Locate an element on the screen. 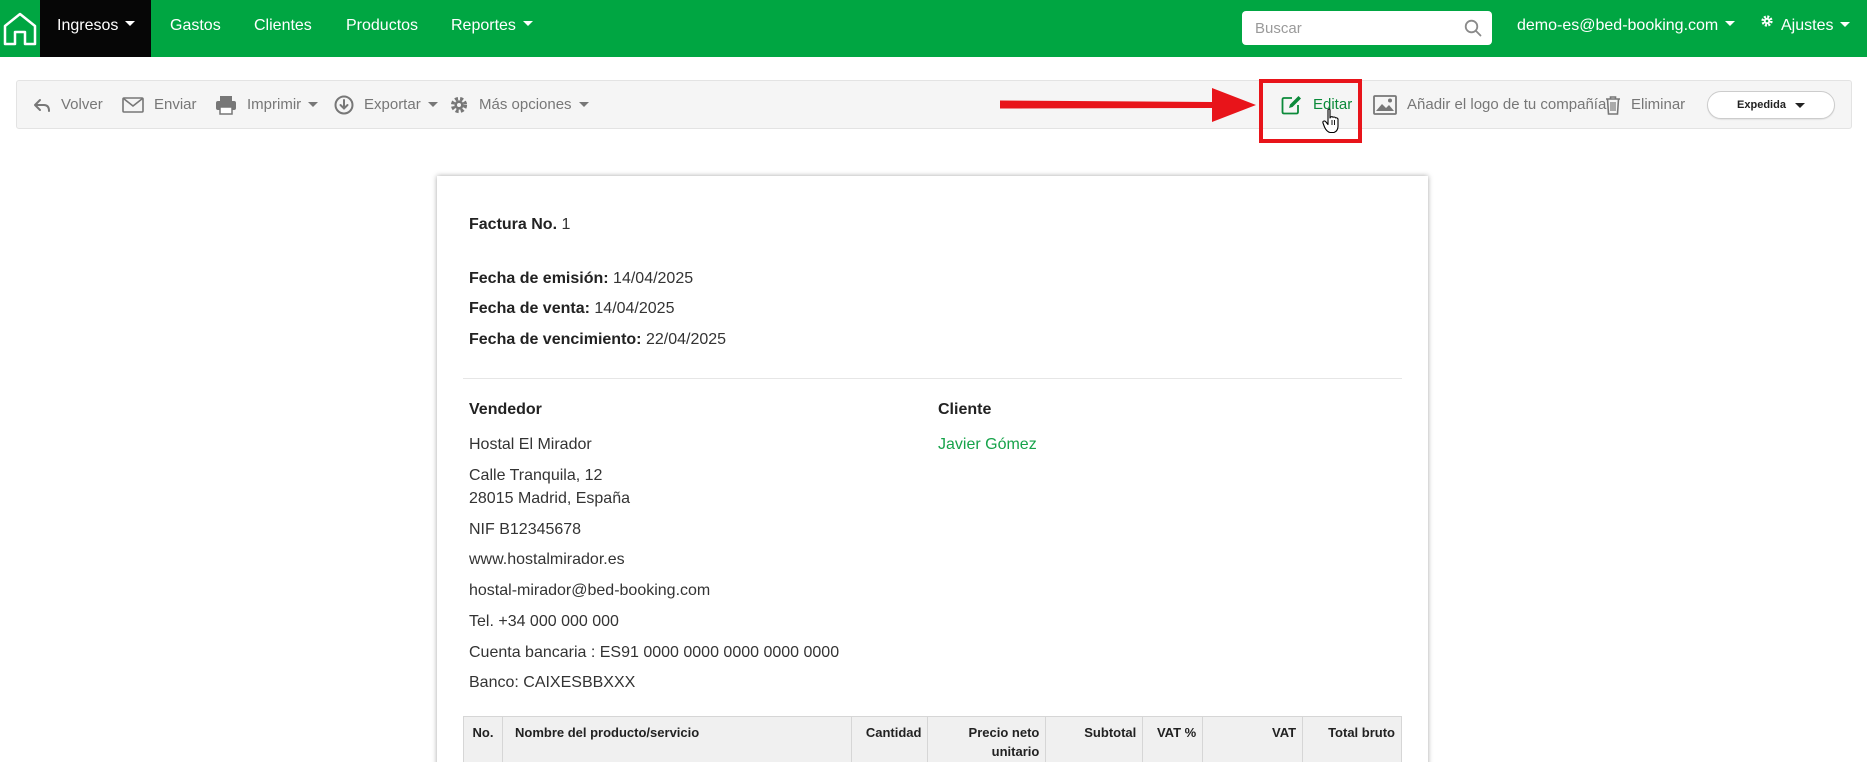 This screenshot has width=1867, height=762. reply-arrow-icon is located at coordinates (42, 105).